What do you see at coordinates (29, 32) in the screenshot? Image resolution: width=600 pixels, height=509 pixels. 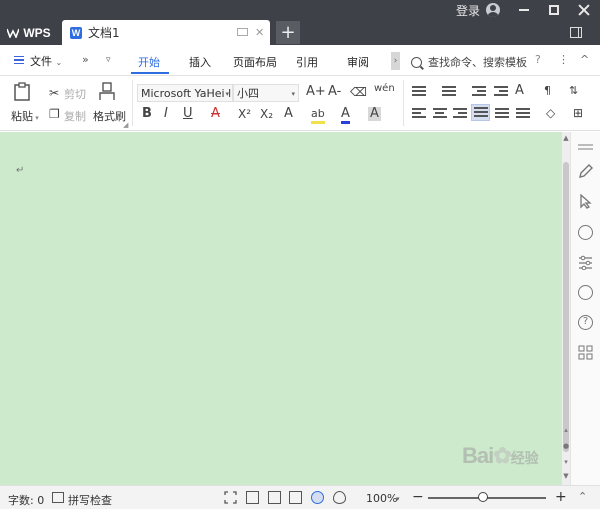 I see `tab-wps-home: WPS` at bounding box center [29, 32].